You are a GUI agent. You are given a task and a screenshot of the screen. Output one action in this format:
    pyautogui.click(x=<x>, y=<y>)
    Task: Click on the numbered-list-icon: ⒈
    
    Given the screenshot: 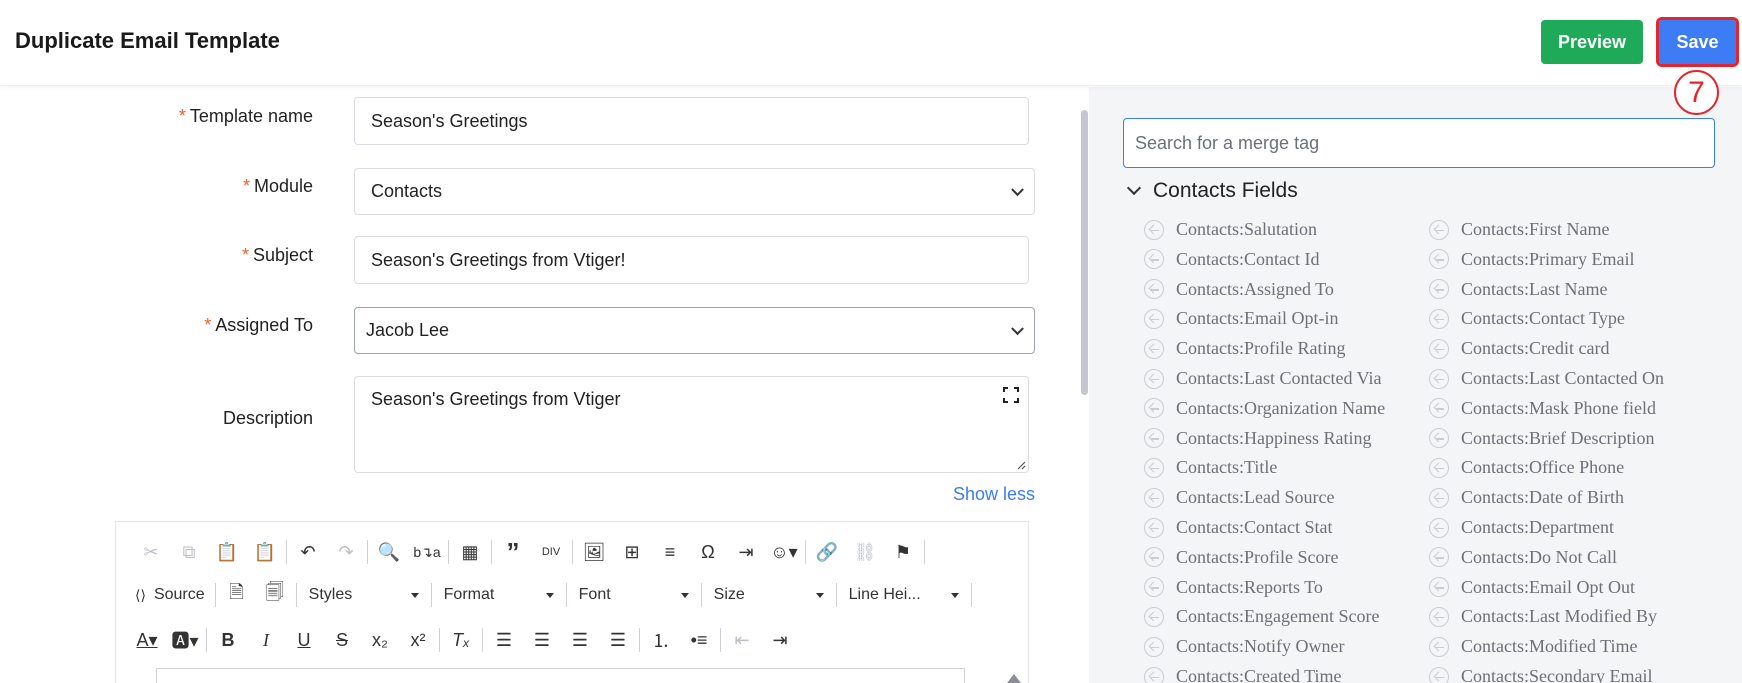 What is the action you would take?
    pyautogui.click(x=661, y=640)
    